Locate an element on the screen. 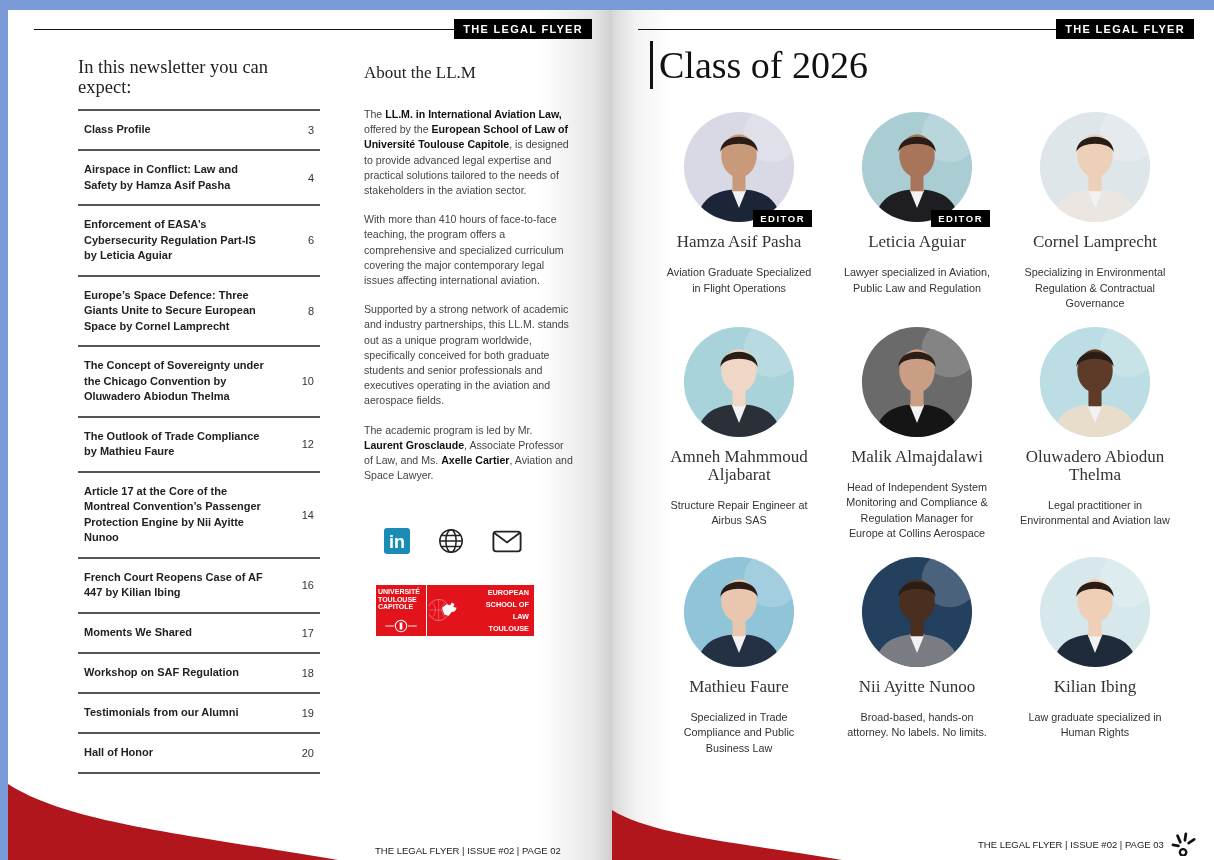 This screenshot has height=860, width=1214. toc-entry-title: French Court Reopens Case of AF 447 by Kilian Ibing is located at coordinates (174, 584).